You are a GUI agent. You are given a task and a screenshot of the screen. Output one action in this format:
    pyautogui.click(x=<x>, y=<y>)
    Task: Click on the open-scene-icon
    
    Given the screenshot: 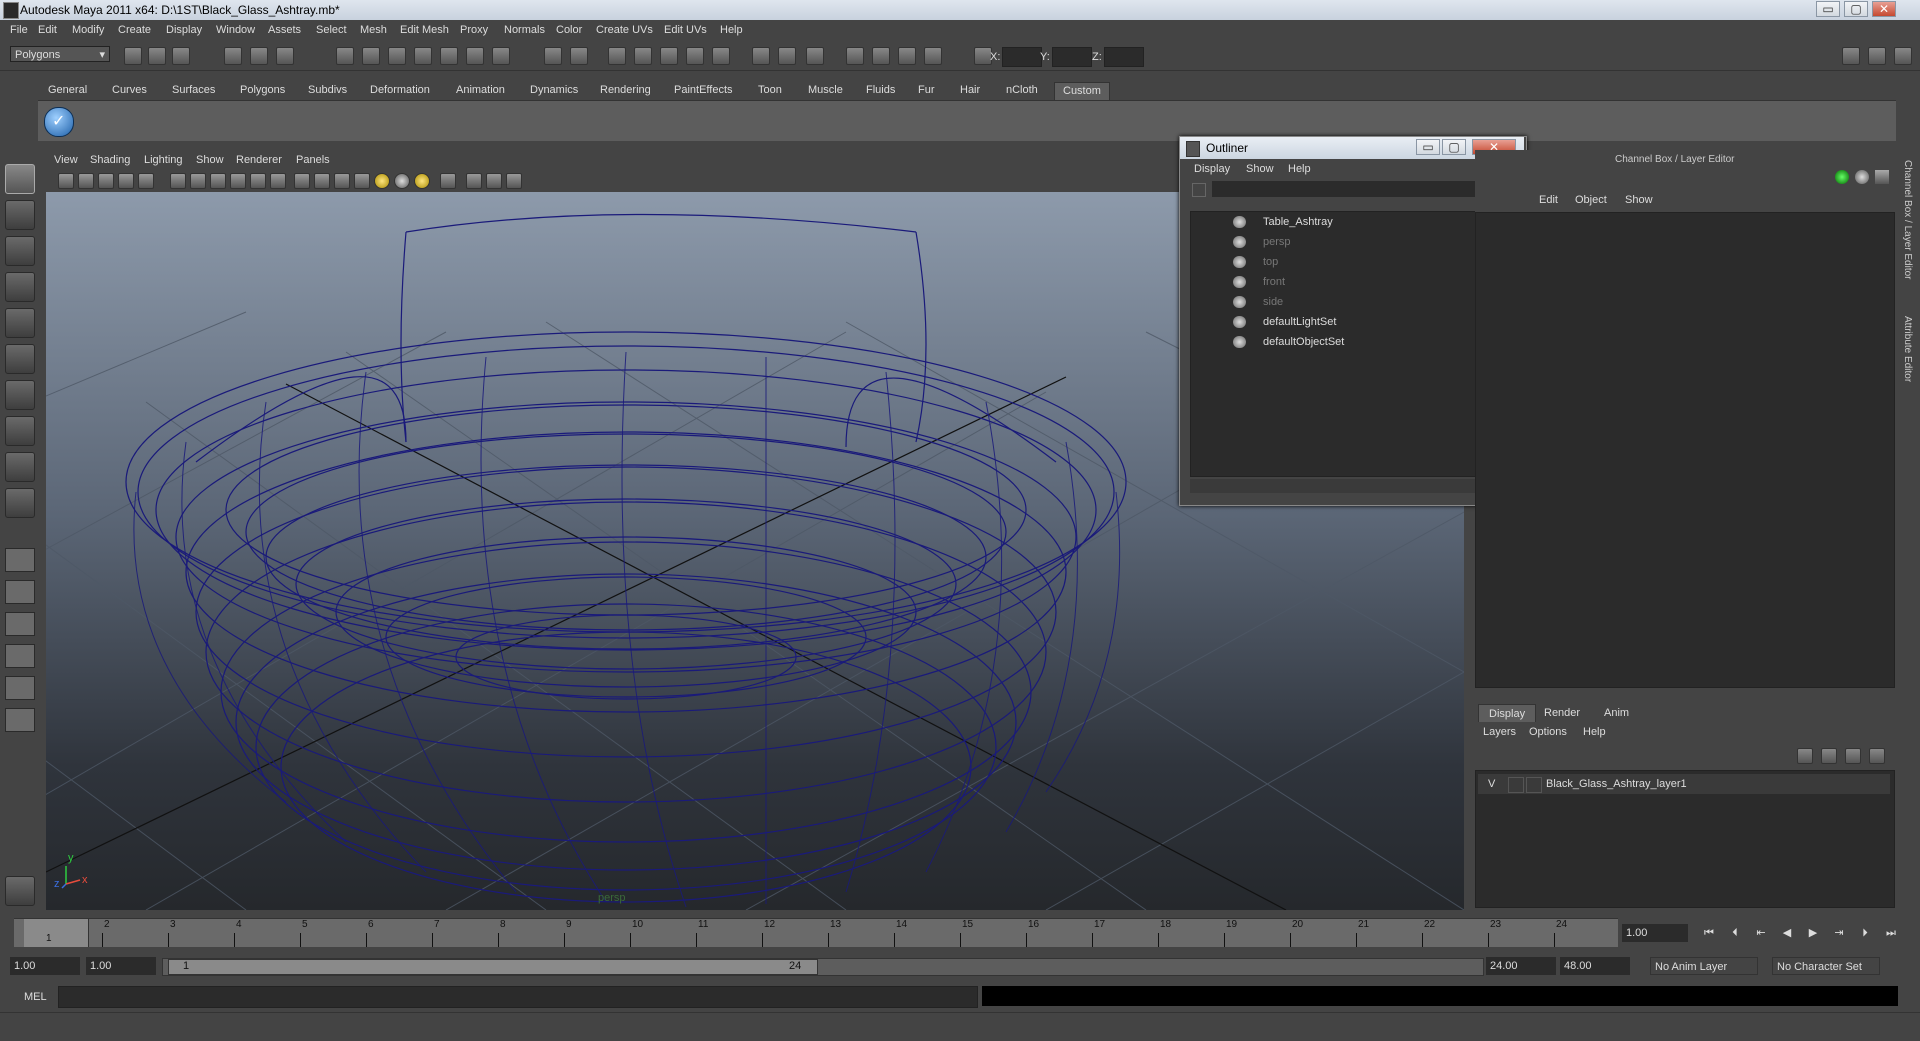 What is the action you would take?
    pyautogui.click(x=157, y=56)
    